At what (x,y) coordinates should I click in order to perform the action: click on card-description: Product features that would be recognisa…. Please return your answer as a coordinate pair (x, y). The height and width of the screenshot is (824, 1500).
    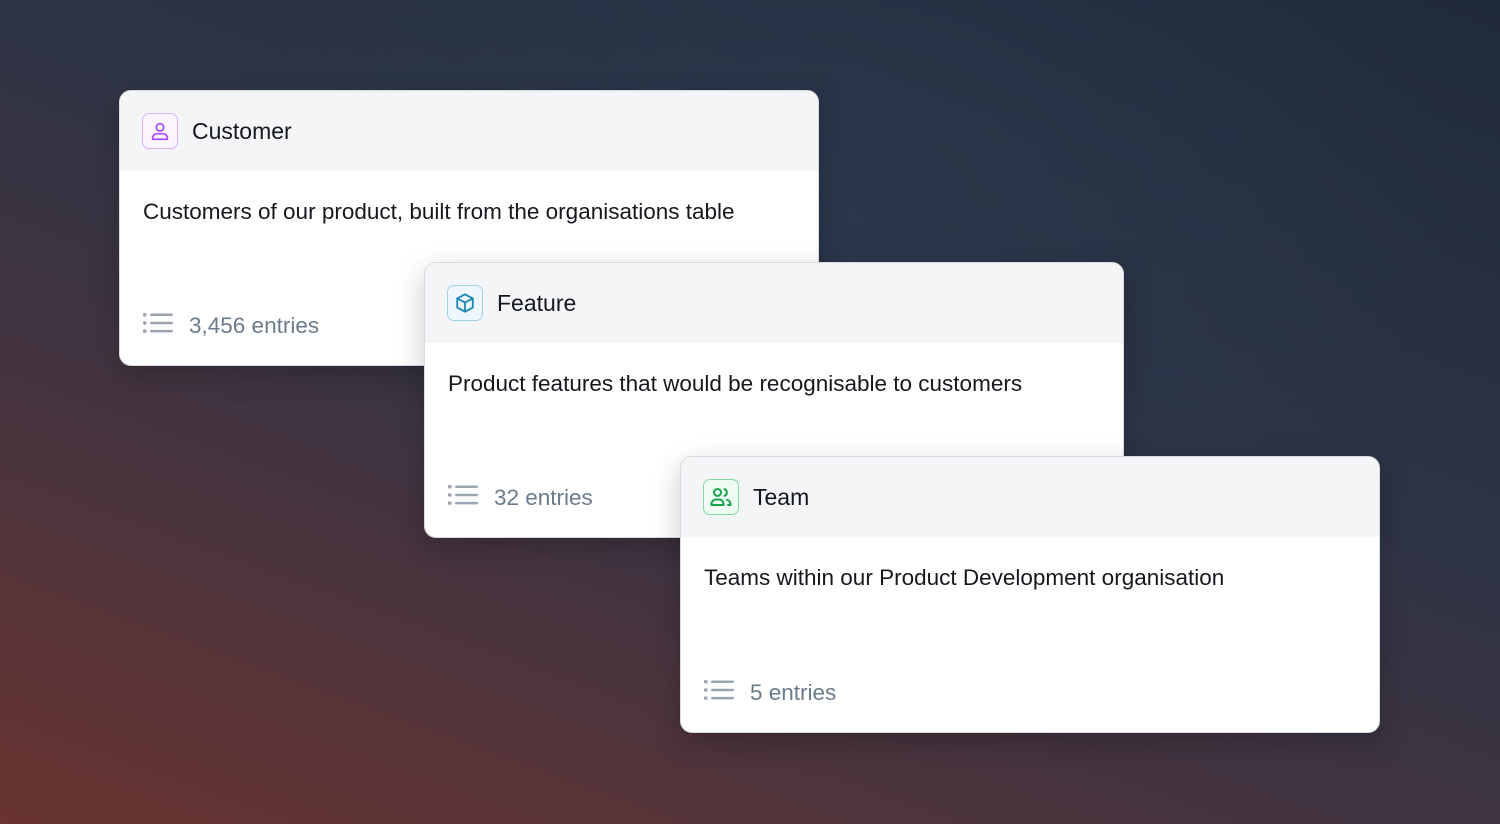
    Looking at the image, I should click on (735, 383).